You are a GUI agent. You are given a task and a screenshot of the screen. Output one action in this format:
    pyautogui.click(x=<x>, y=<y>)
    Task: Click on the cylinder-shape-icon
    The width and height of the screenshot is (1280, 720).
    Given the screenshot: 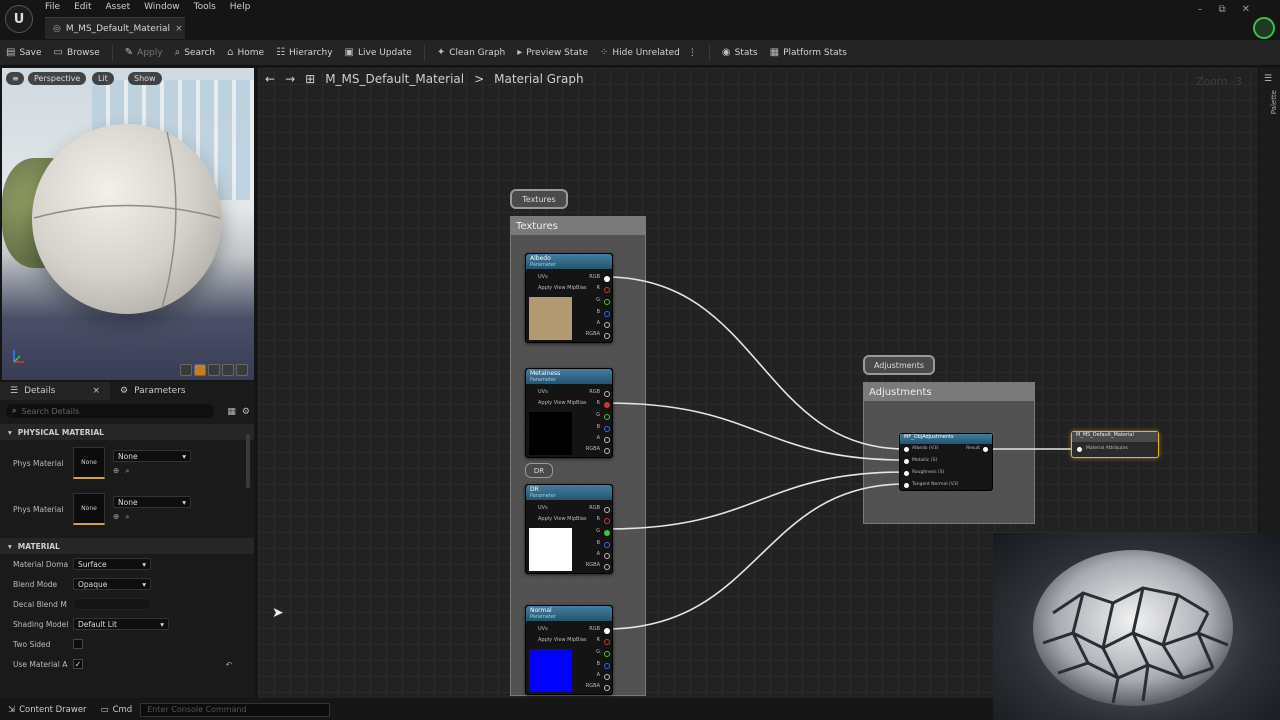 What is the action you would take?
    pyautogui.click(x=186, y=370)
    